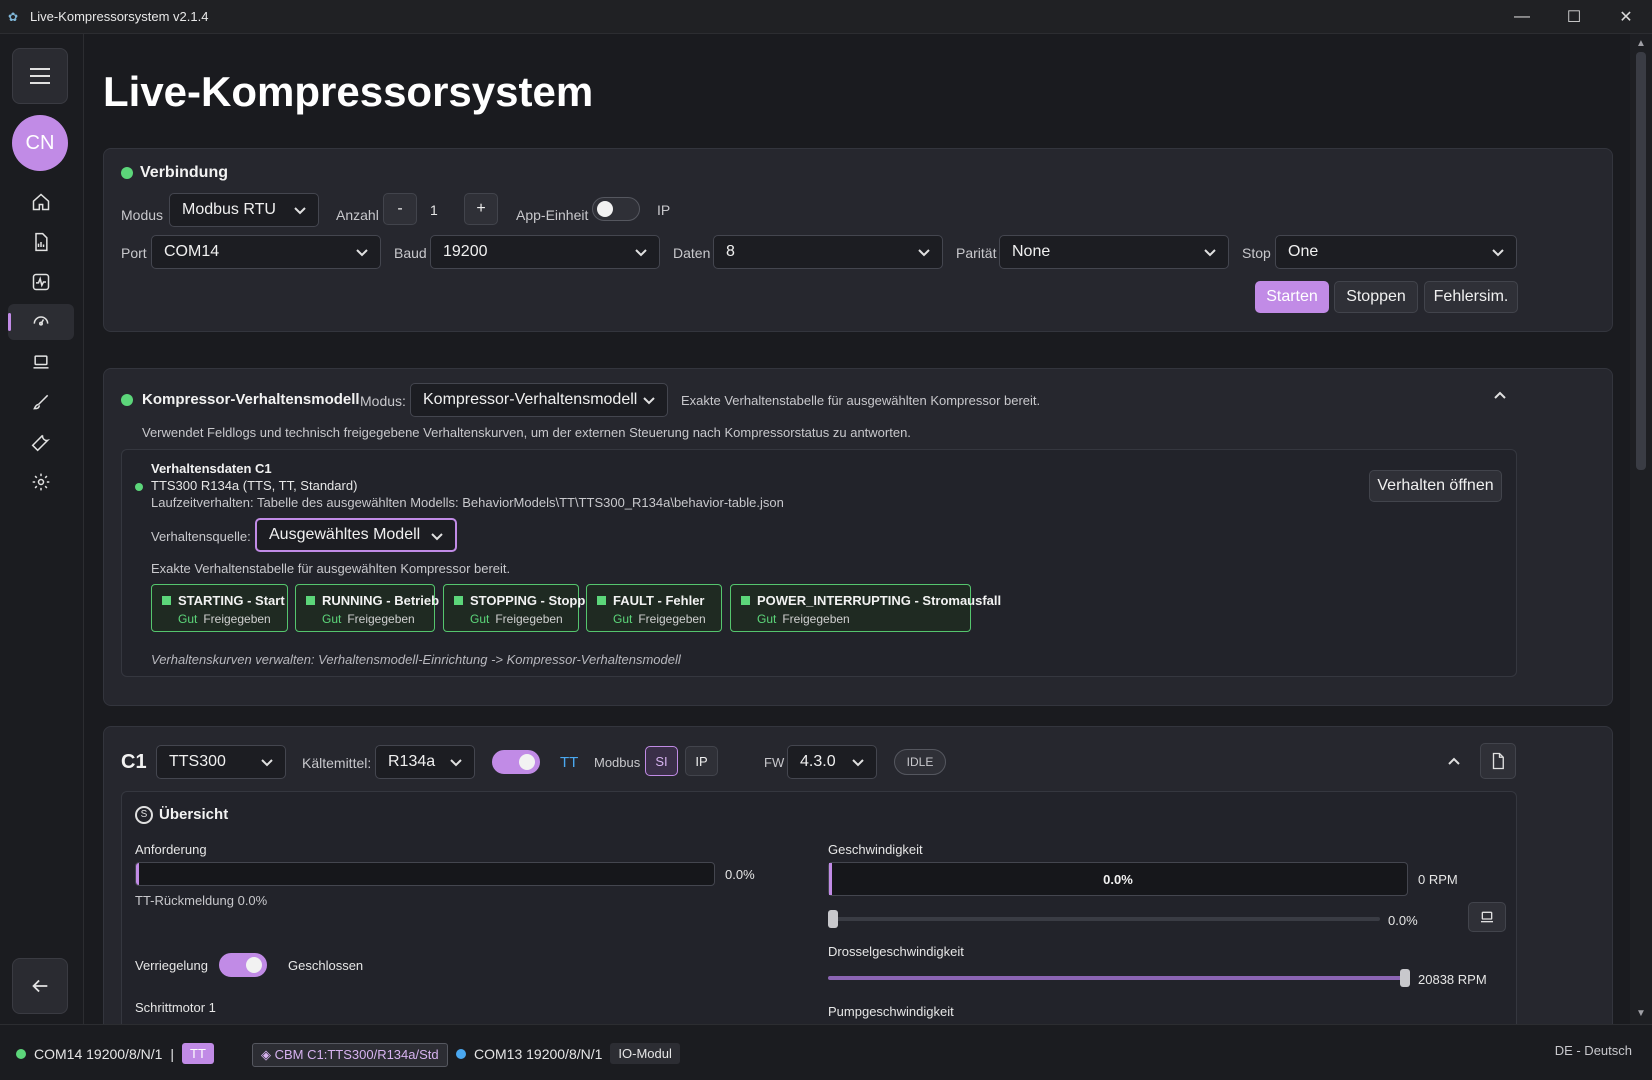 The width and height of the screenshot is (1652, 1080). What do you see at coordinates (826, 17) in the screenshot?
I see `title-bar: ✿ Live-Kompressorsystem v2.1.4 — ☐ ✕` at bounding box center [826, 17].